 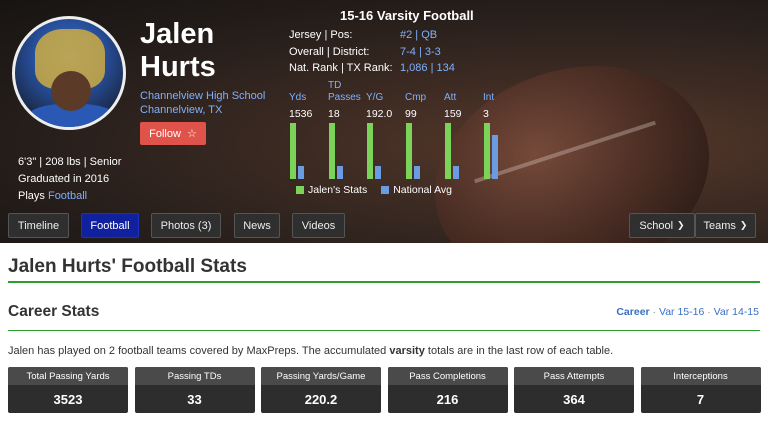 What do you see at coordinates (110, 225) in the screenshot?
I see `tab-football: Football` at bounding box center [110, 225].